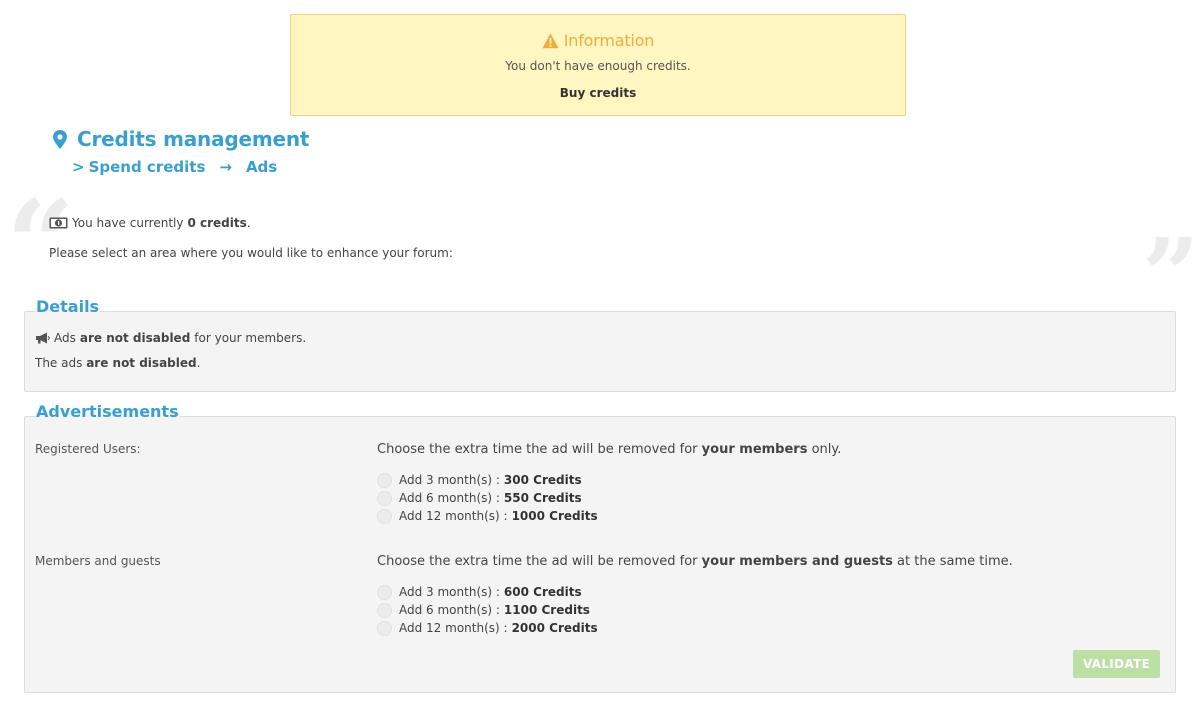 The height and width of the screenshot is (718, 1200). Describe the element at coordinates (542, 592) in the screenshot. I see `option-price: 600 Credits` at that location.